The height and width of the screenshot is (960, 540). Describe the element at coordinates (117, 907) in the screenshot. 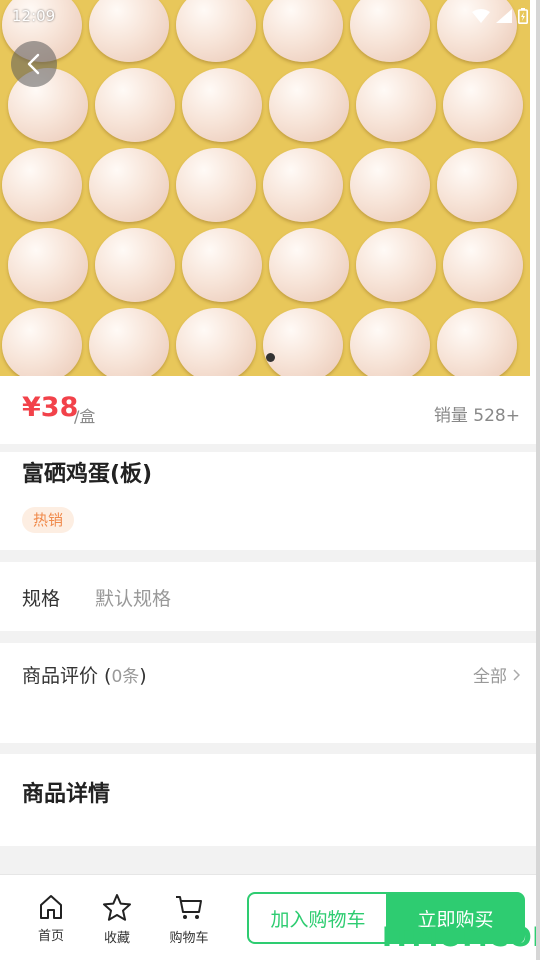

I see `star-icon` at that location.